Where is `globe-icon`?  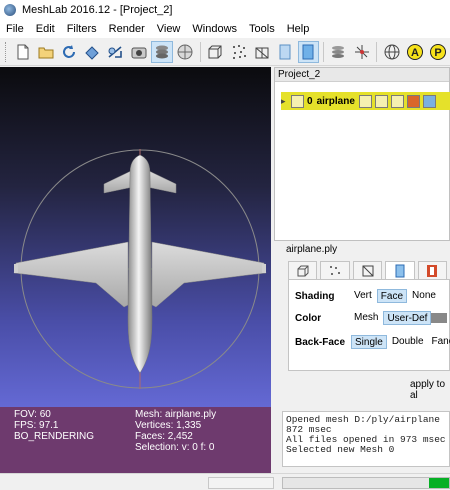
globe-icon is located at coordinates (391, 52).